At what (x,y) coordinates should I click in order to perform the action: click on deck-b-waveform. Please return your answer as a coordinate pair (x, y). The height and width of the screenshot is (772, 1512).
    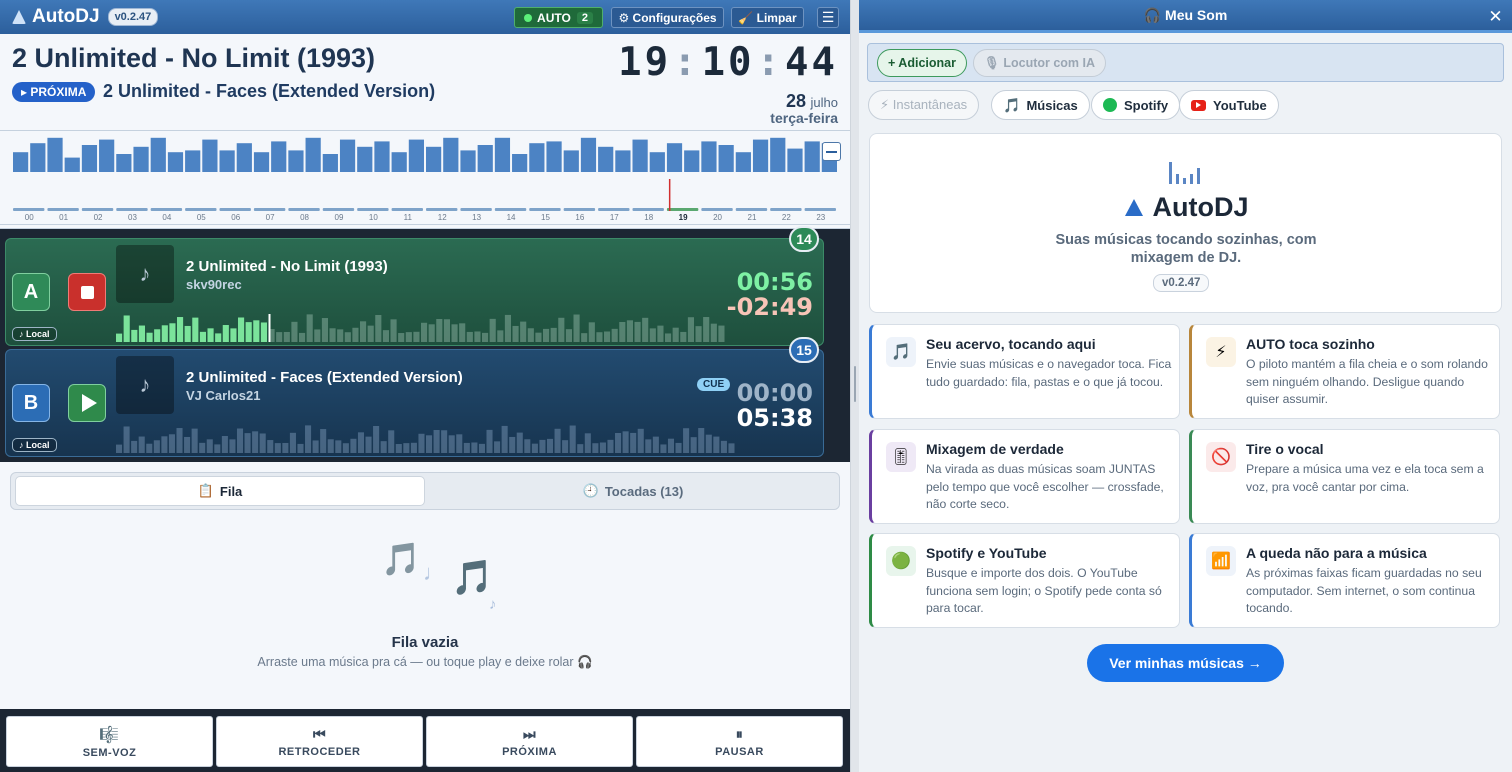
    Looking at the image, I should click on (426, 439).